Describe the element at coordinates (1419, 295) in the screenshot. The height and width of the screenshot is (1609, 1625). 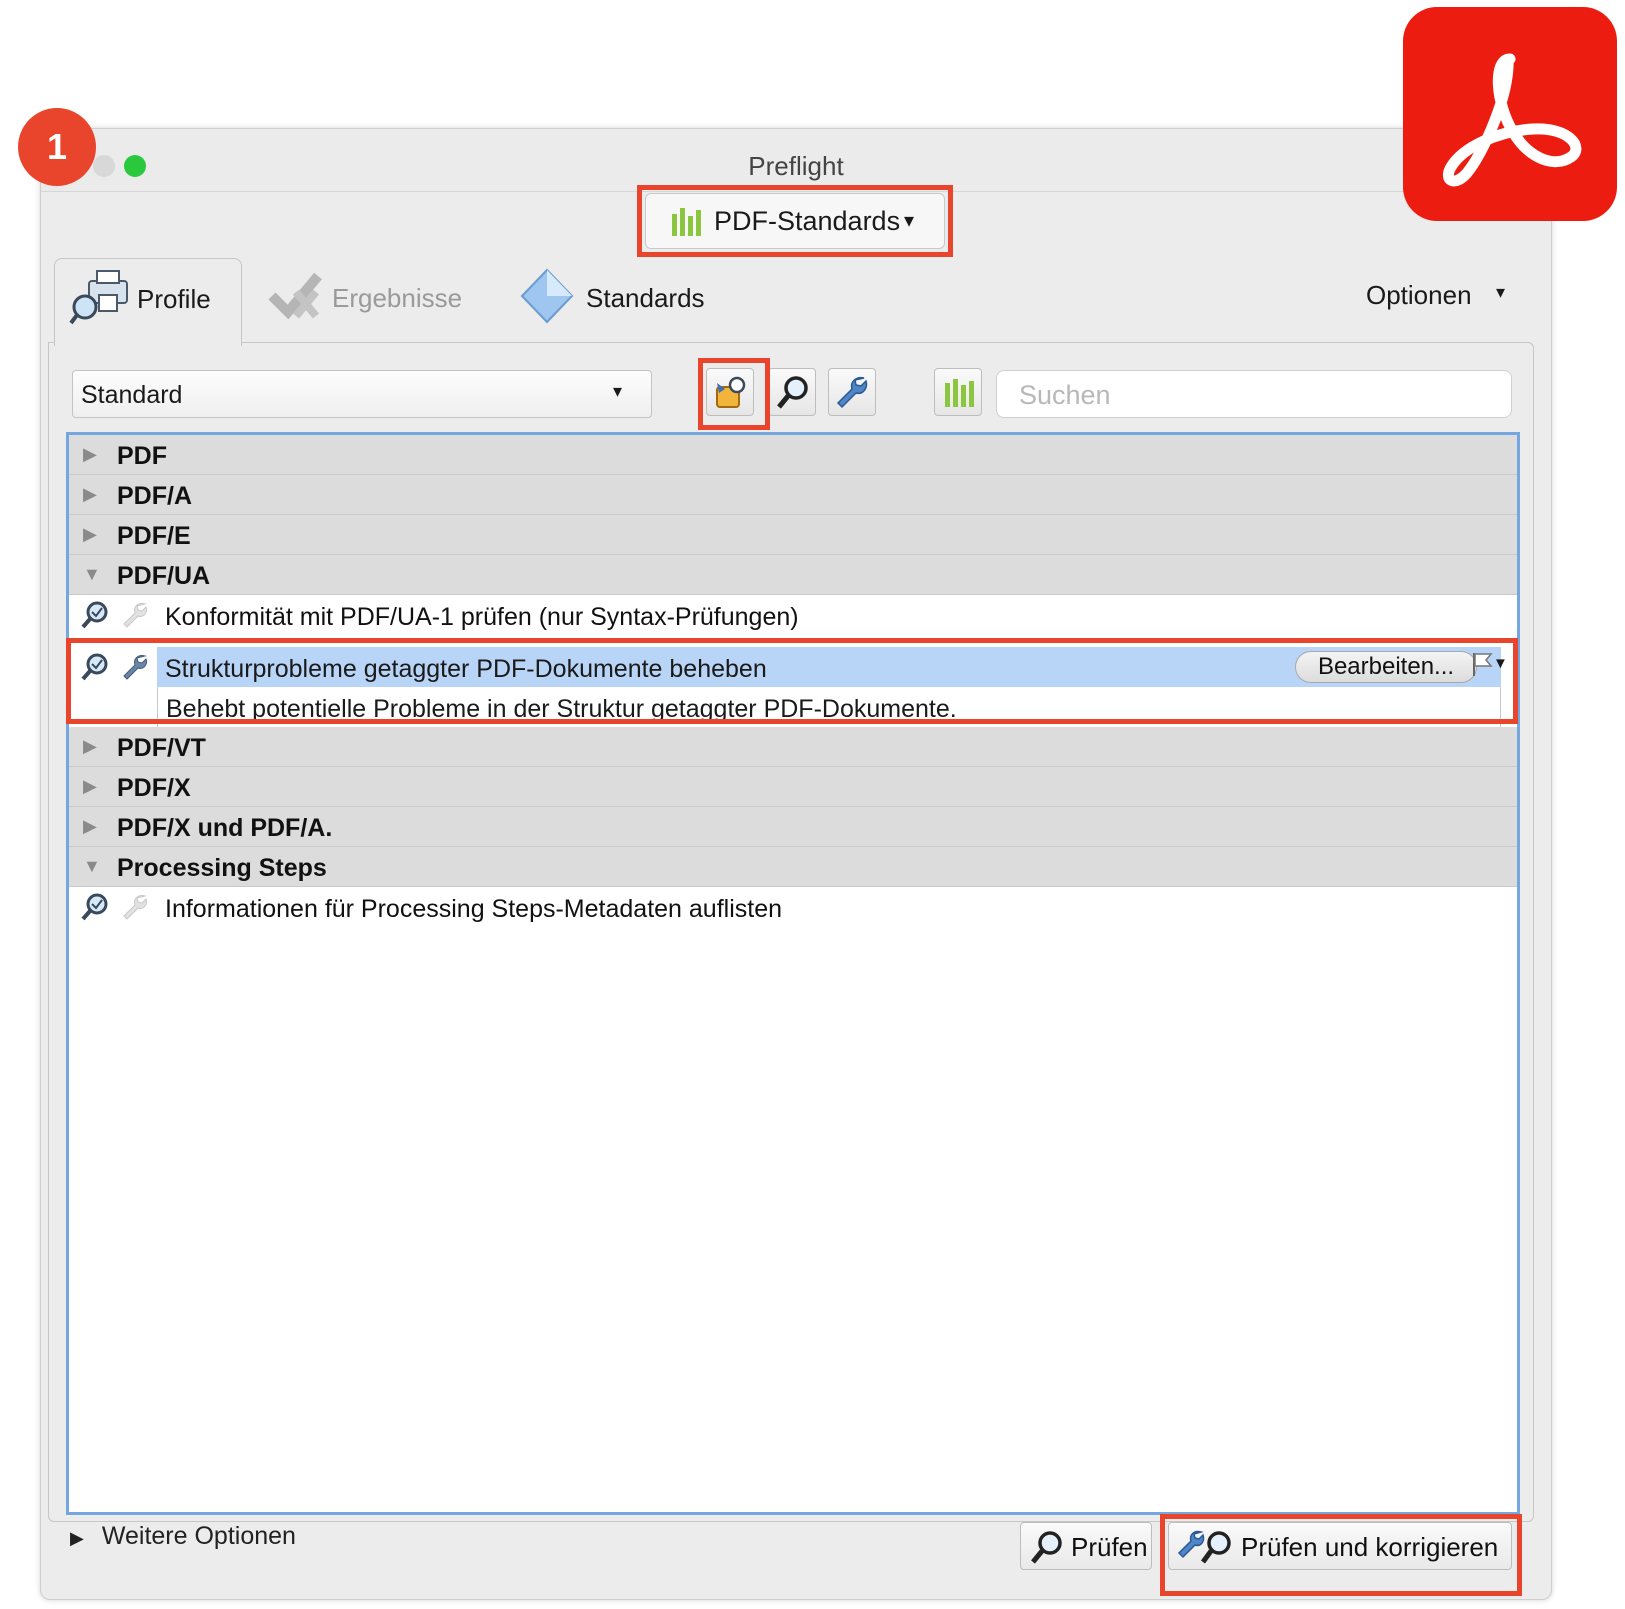
I see `options-menu-label: Optionen` at that location.